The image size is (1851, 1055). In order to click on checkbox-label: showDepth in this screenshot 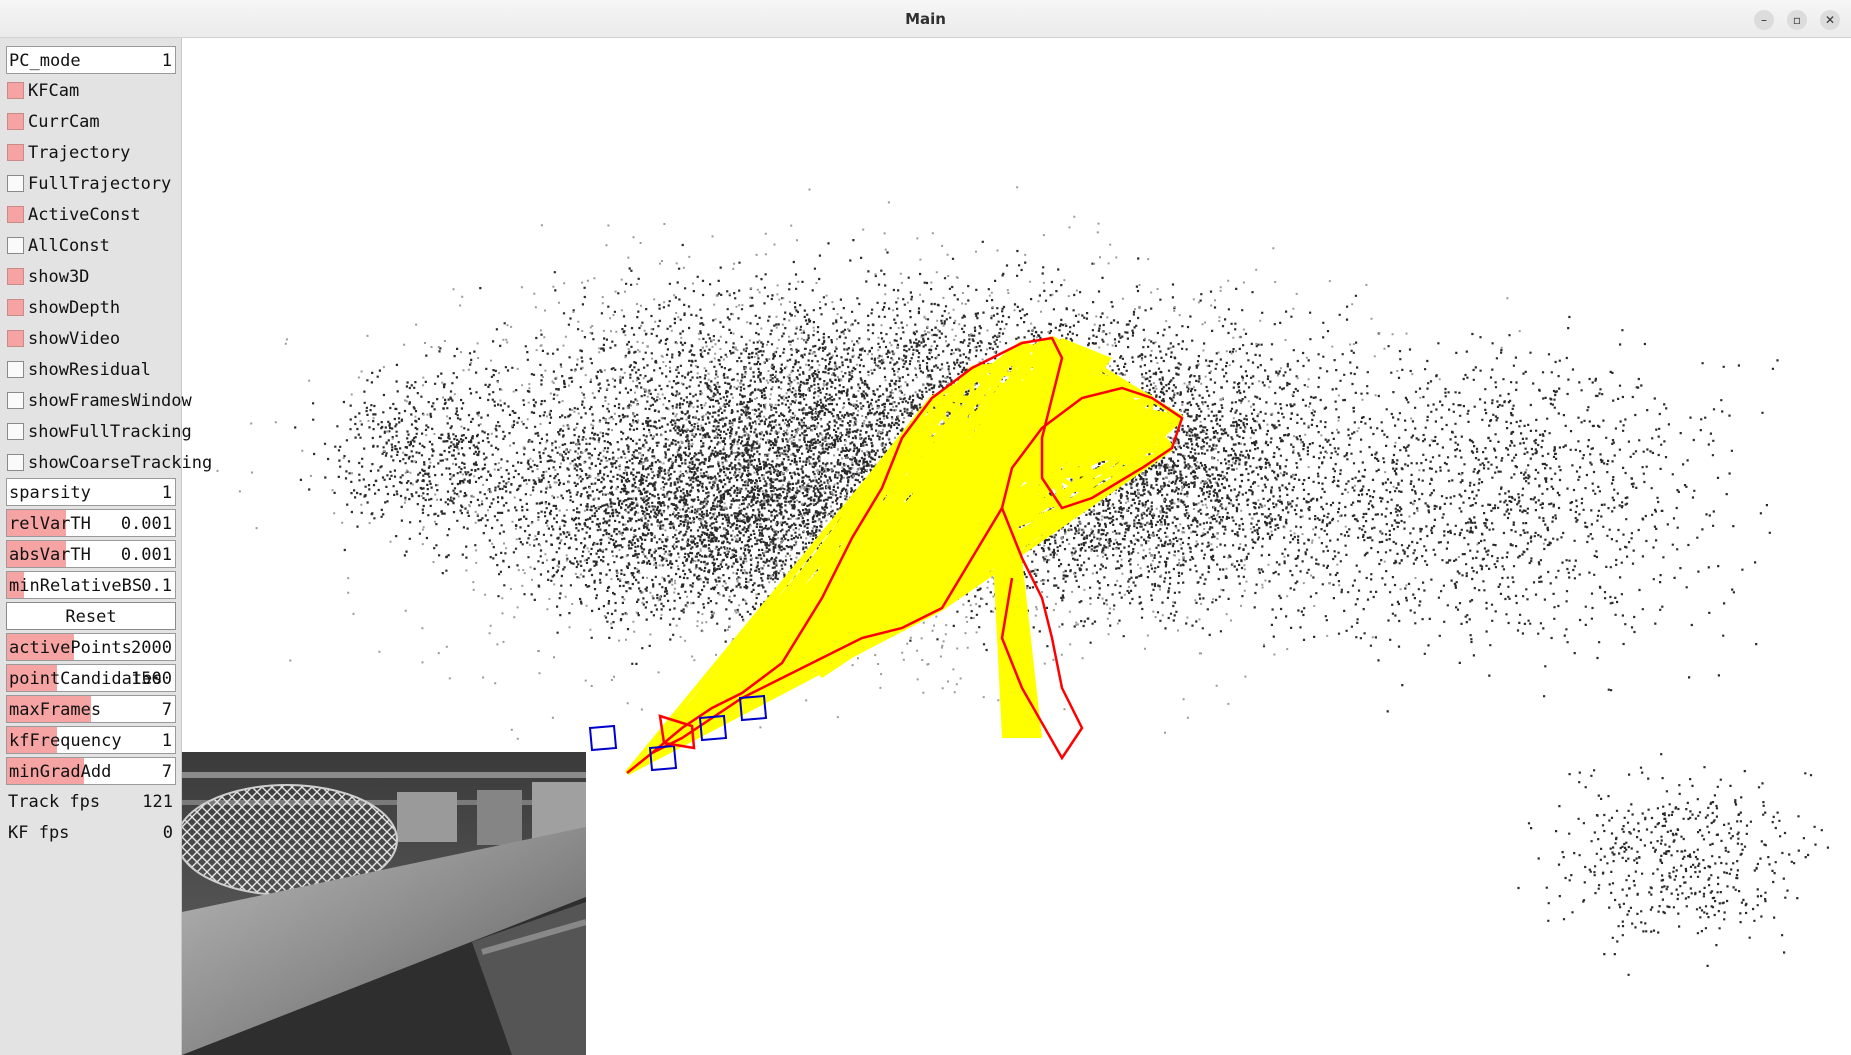, I will do `click(74, 308)`.